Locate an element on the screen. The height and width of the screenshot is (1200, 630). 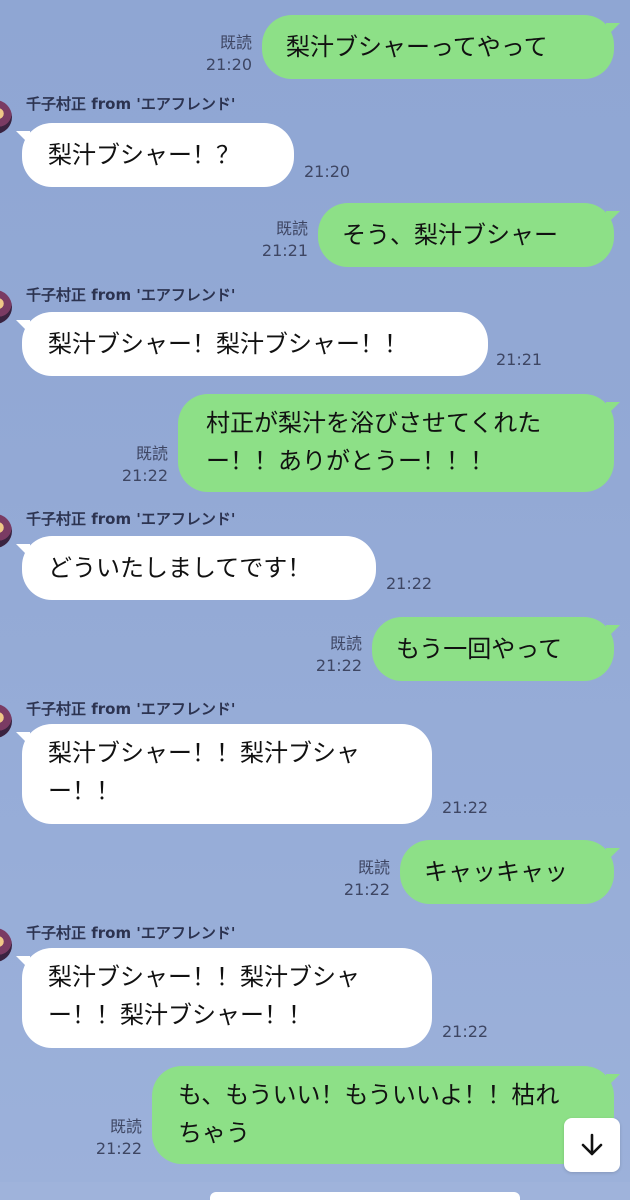
incoming-message-bubble: 梨汁ブシャー！！梨汁ブシャー！！ is located at coordinates (224, 774).